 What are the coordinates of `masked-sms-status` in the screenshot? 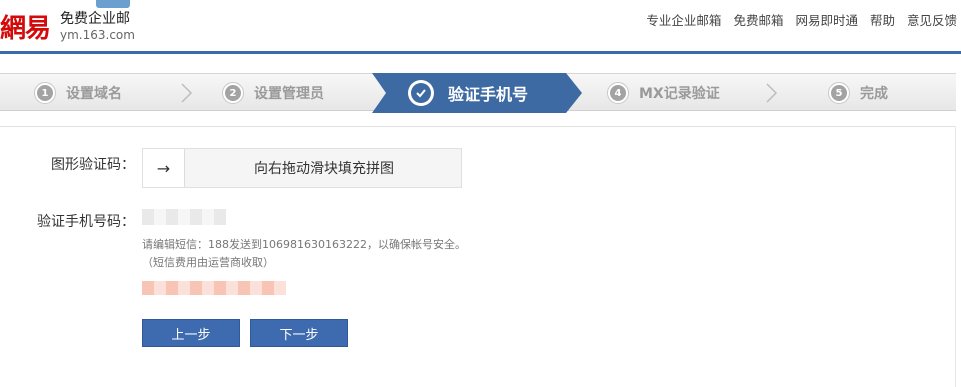 It's located at (214, 288).